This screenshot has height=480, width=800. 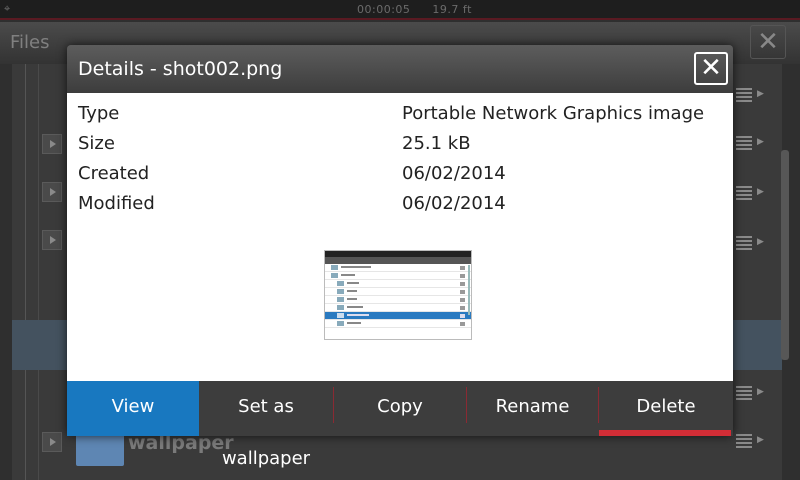 I want to click on status-info: 00:00:05 19.7 ft, so click(x=423, y=9).